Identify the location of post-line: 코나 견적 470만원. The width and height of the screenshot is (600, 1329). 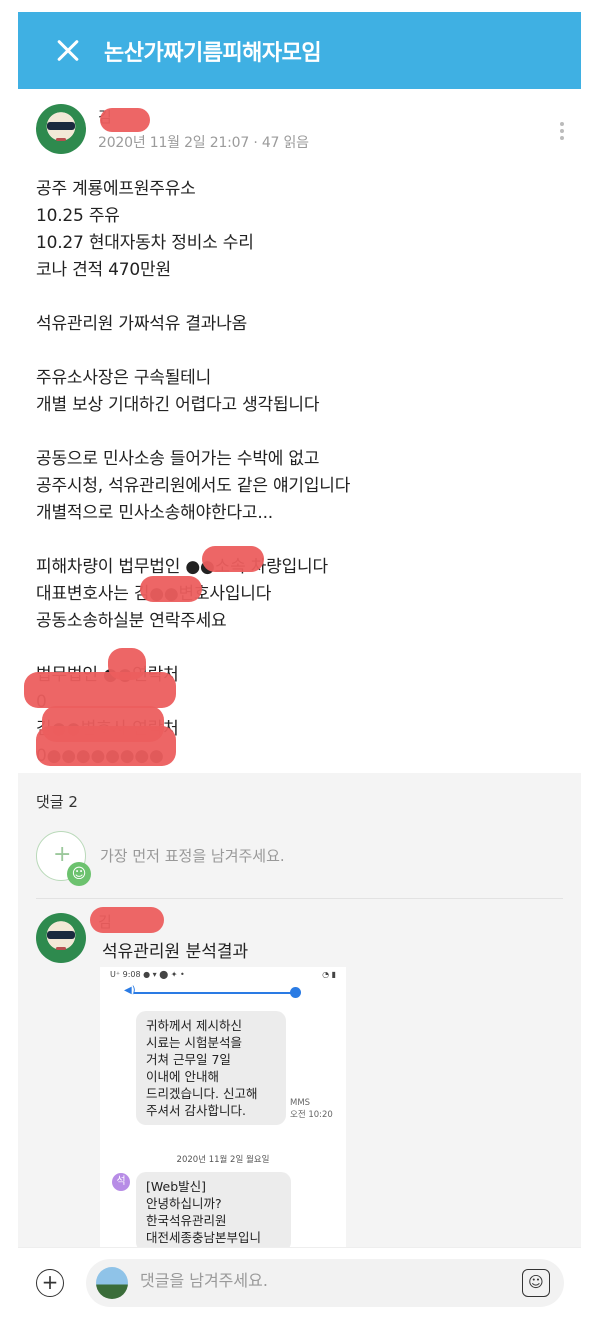
(103, 270).